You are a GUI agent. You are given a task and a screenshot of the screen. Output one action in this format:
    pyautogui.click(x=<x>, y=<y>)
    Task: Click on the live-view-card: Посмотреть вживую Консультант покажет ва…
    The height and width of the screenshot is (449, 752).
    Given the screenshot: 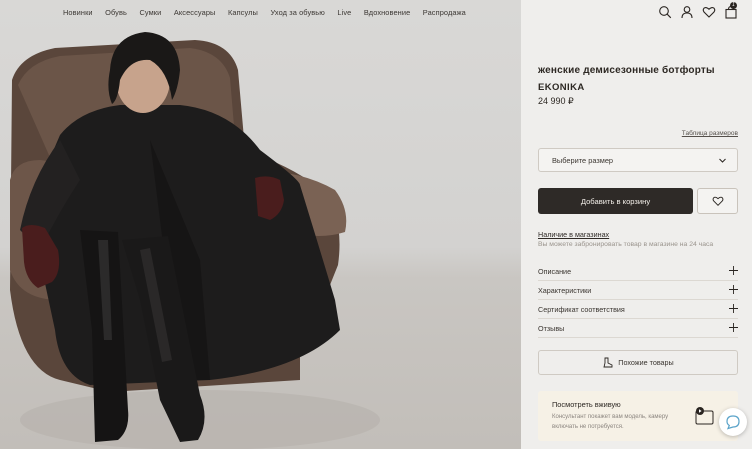 What is the action you would take?
    pyautogui.click(x=638, y=416)
    